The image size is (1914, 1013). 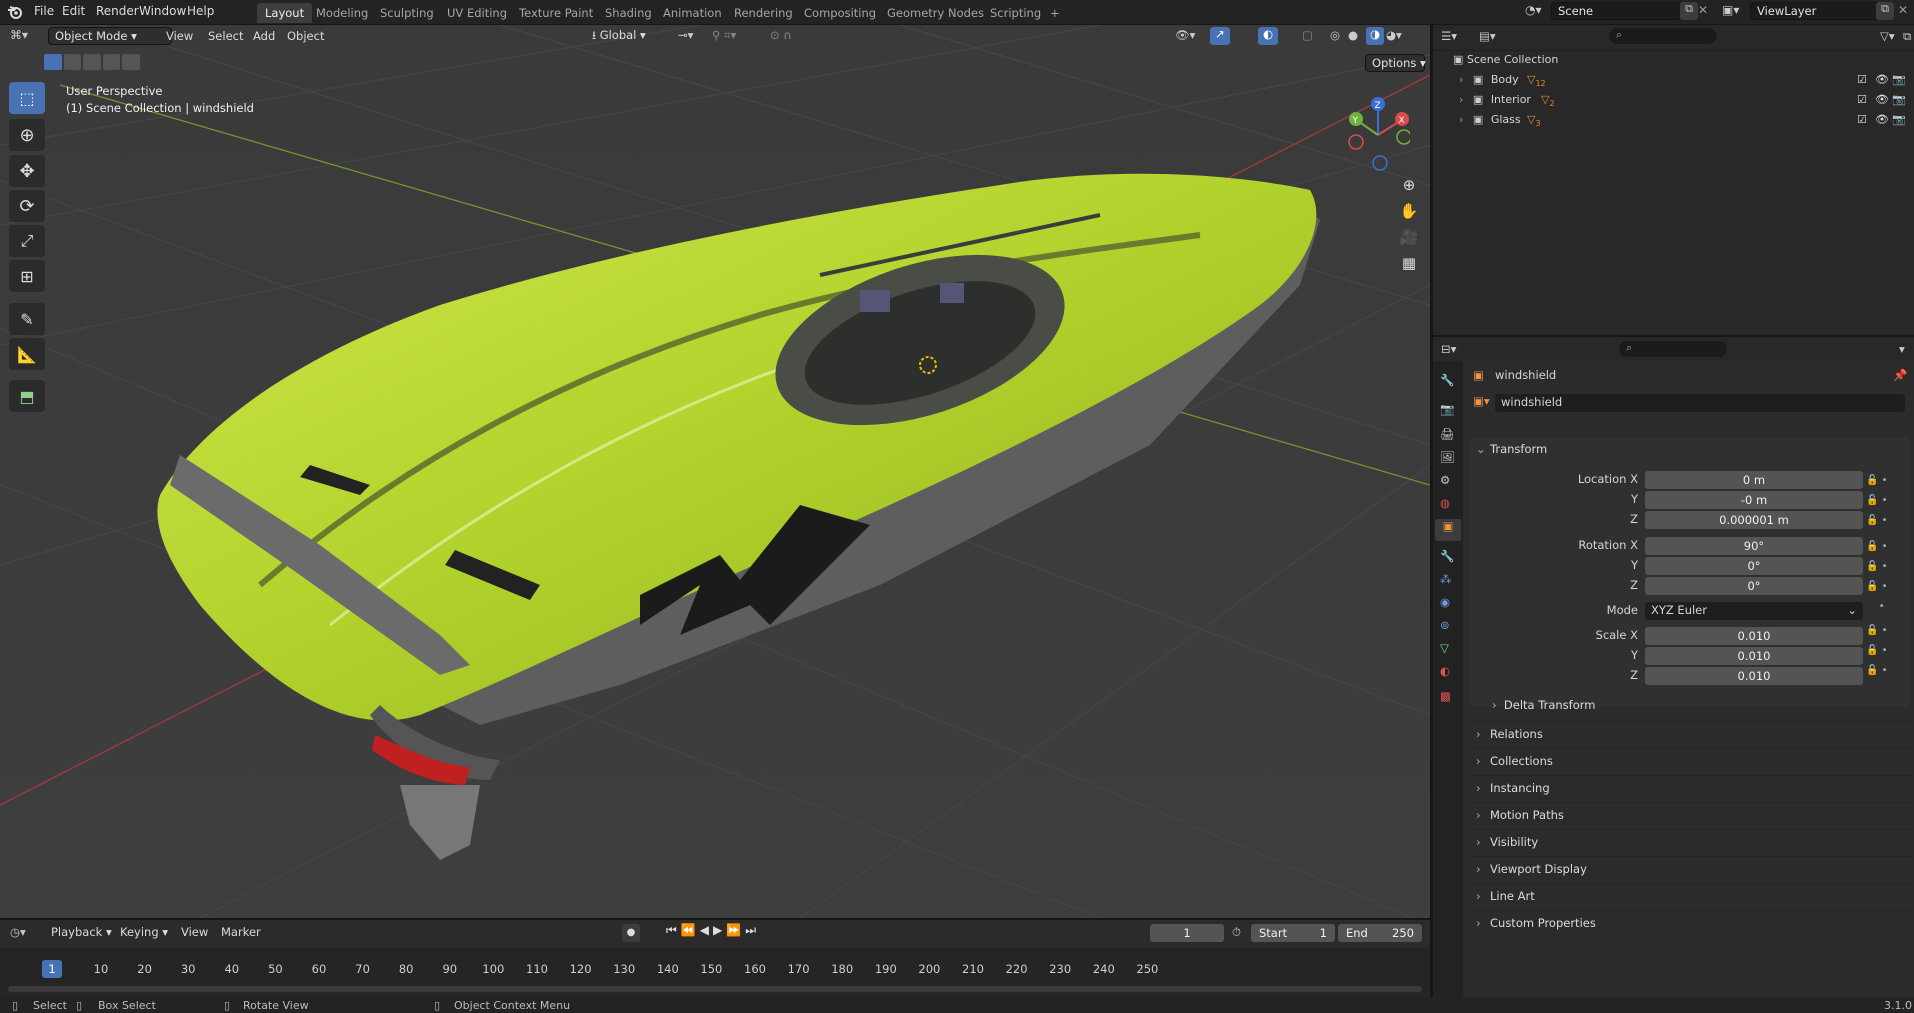 I want to click on tab-compositing: Compositing, so click(x=840, y=13).